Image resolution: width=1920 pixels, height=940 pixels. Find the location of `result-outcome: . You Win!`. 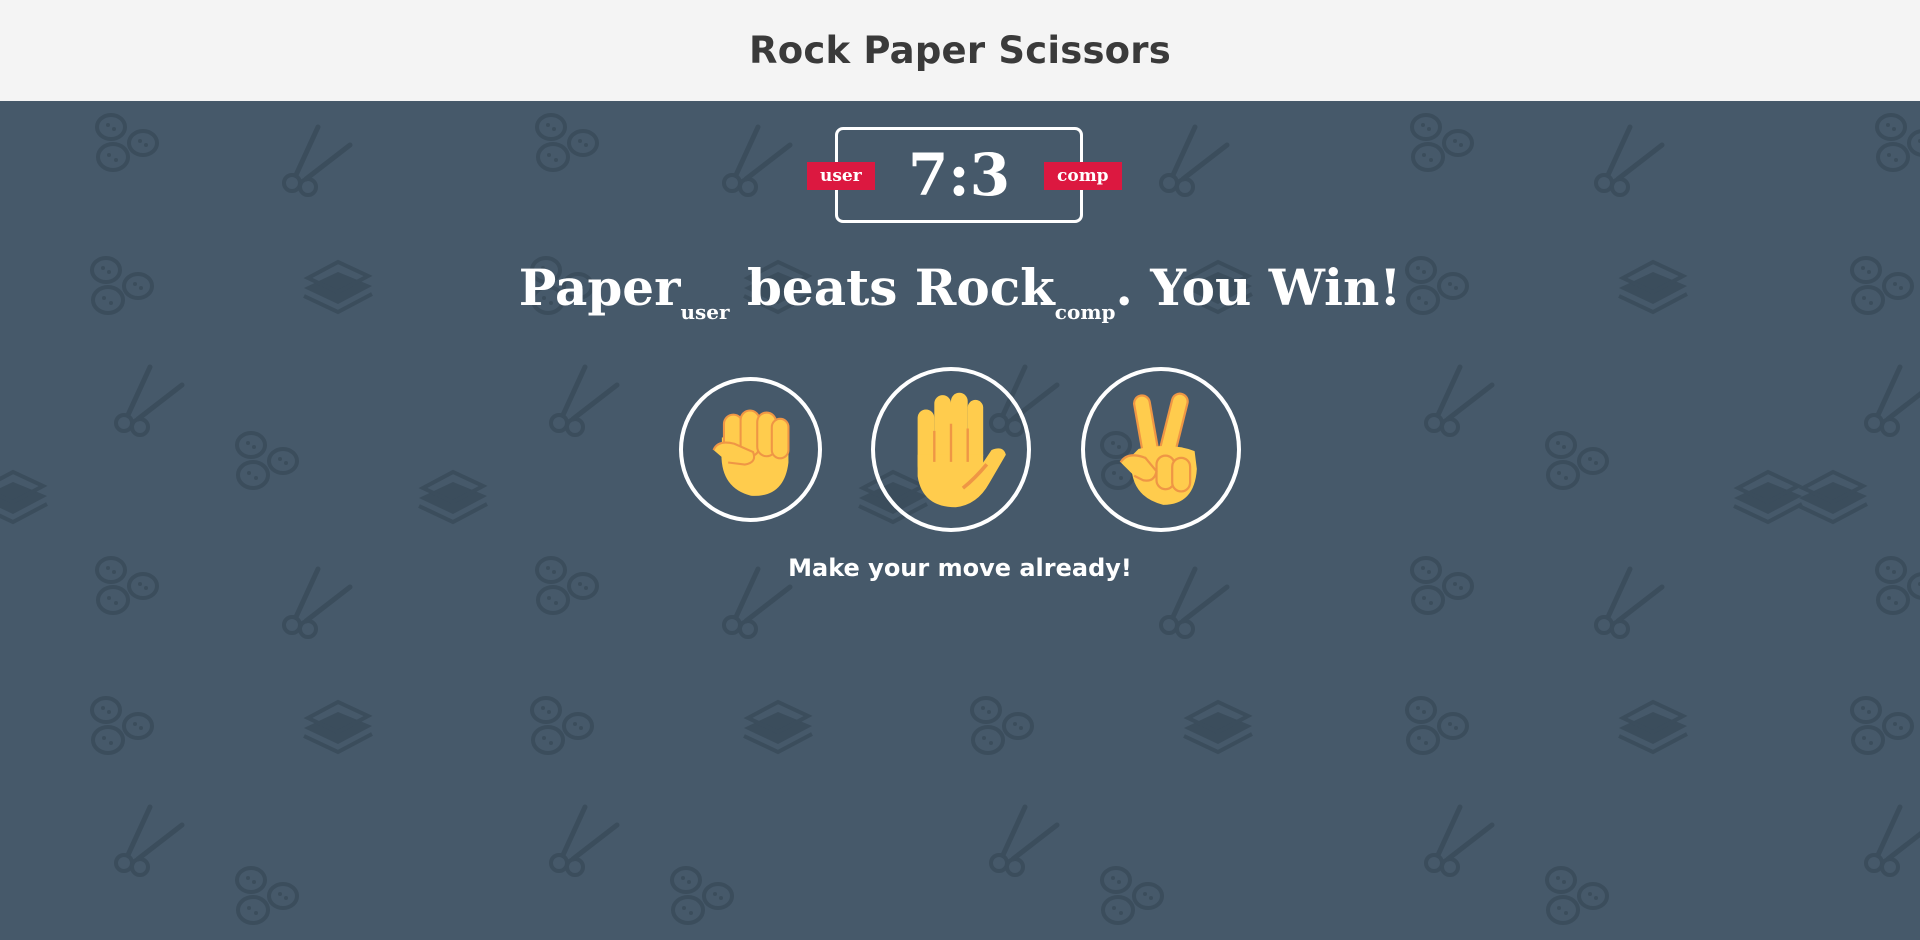

result-outcome: . You Win! is located at coordinates (1258, 287).